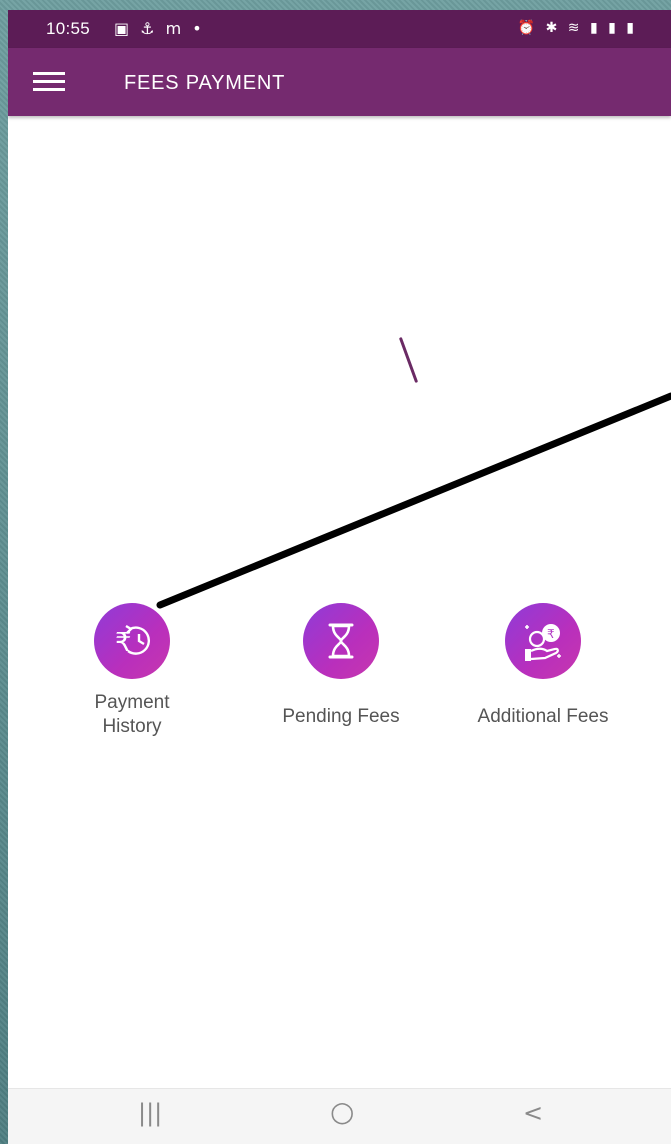 The width and height of the screenshot is (671, 1144). I want to click on pending-fees-button: Pending Fees, so click(341, 666).